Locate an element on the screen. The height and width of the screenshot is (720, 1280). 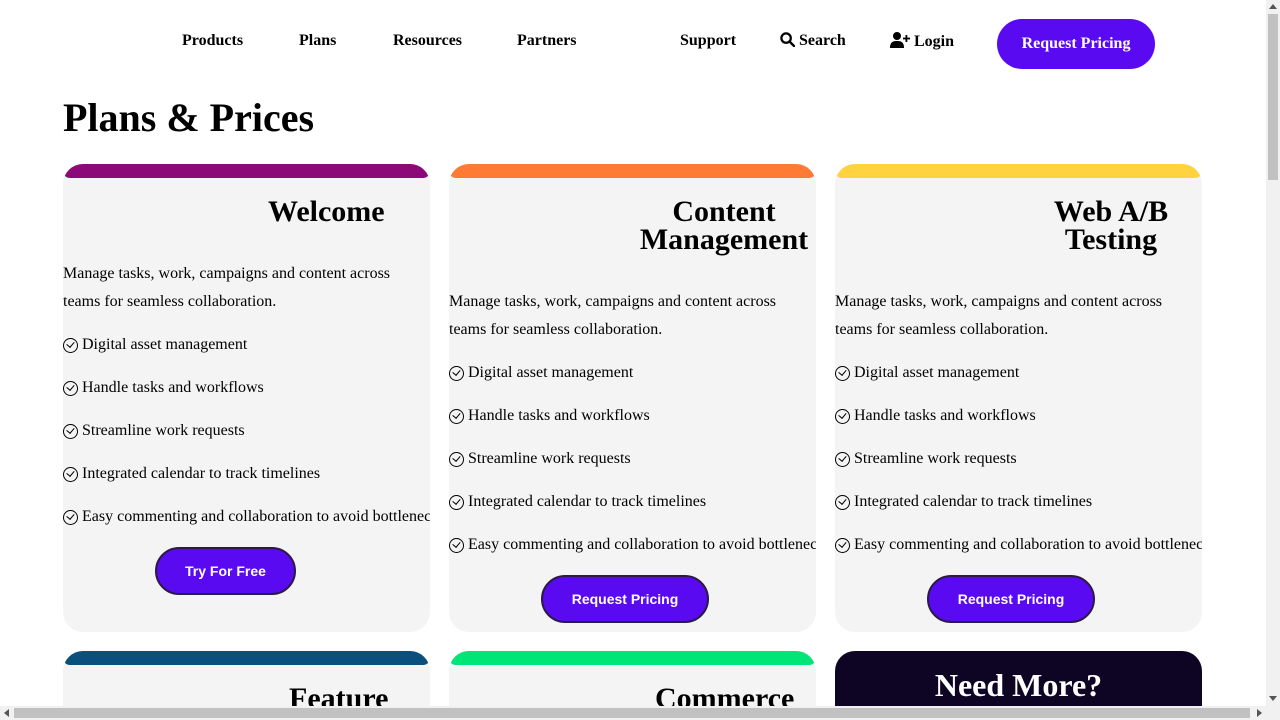
nav-login: Login is located at coordinates (922, 41).